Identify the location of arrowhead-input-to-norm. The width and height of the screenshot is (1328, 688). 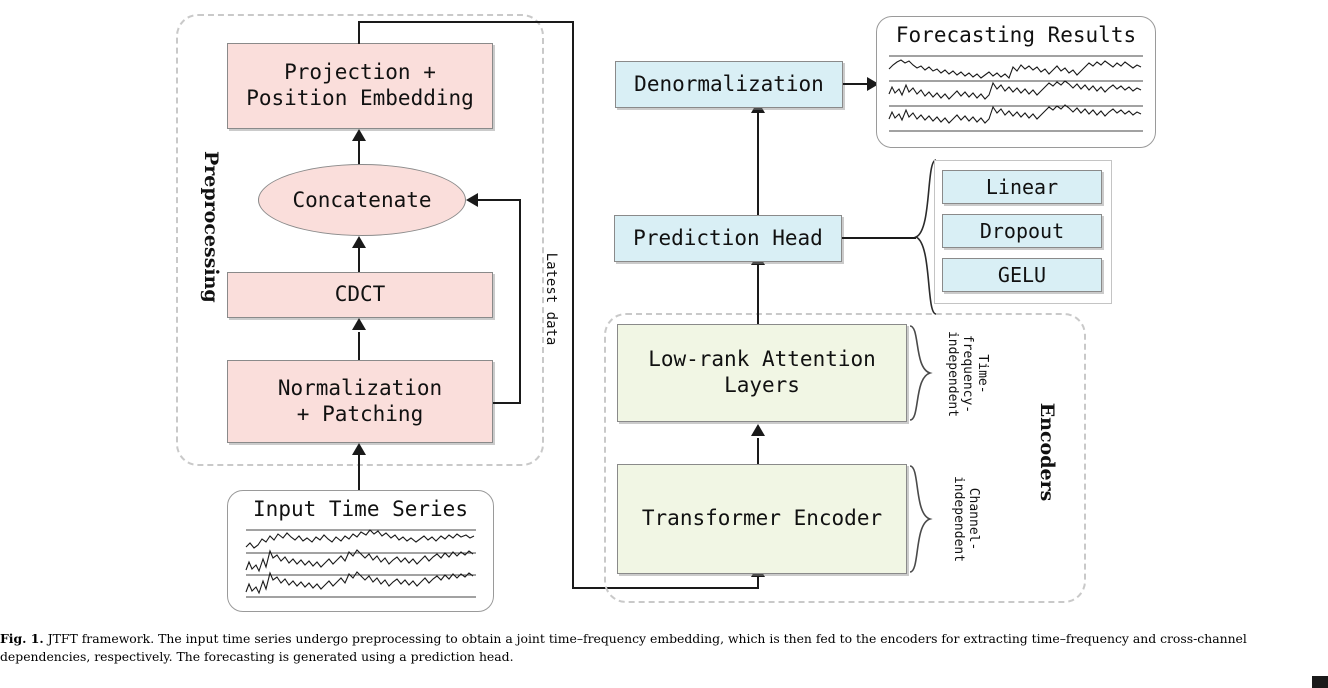
(359, 449).